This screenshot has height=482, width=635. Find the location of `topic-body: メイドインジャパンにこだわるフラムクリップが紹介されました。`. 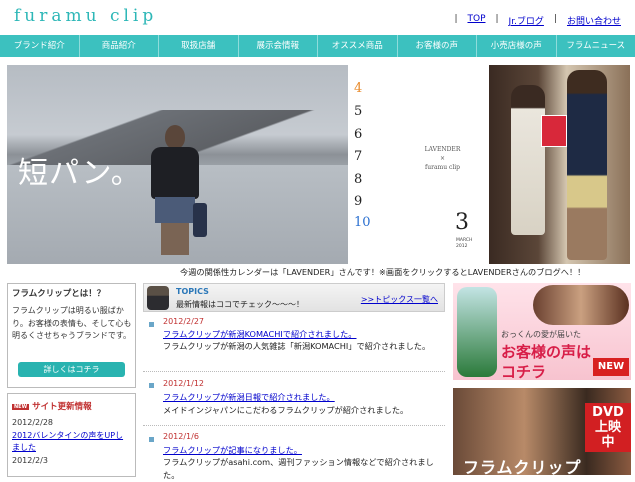

topic-body: メイドインジャパンにこだわるフラムクリップが紹介されました。 is located at coordinates (303, 410).